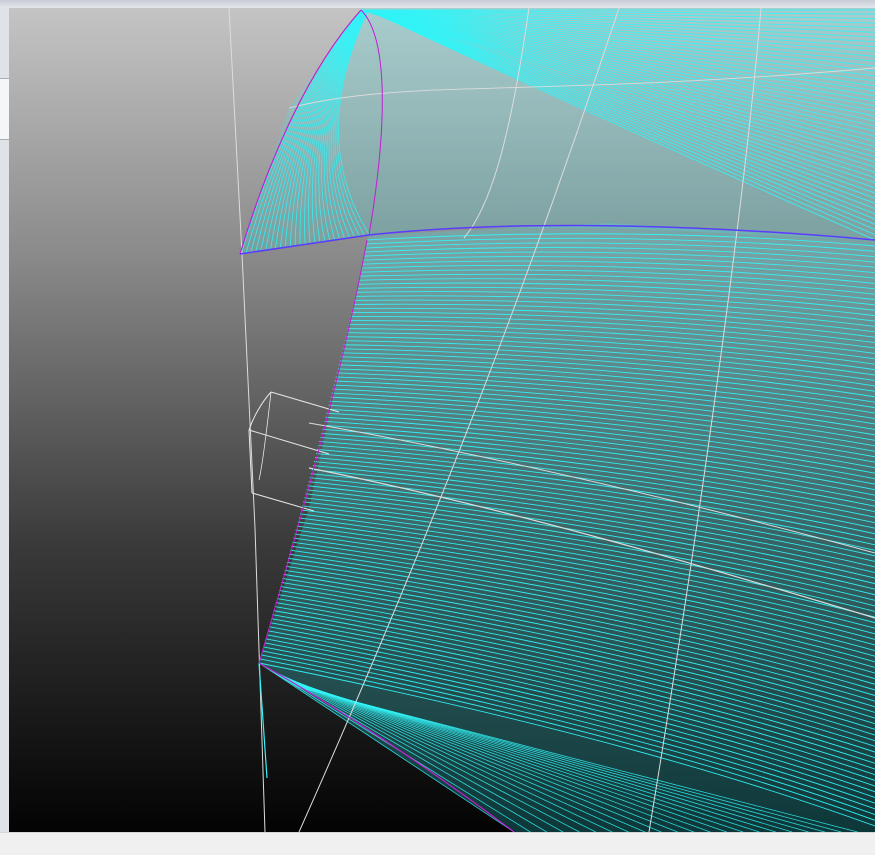  What do you see at coordinates (260, 411) in the screenshot?
I see `box-edge-left-top` at bounding box center [260, 411].